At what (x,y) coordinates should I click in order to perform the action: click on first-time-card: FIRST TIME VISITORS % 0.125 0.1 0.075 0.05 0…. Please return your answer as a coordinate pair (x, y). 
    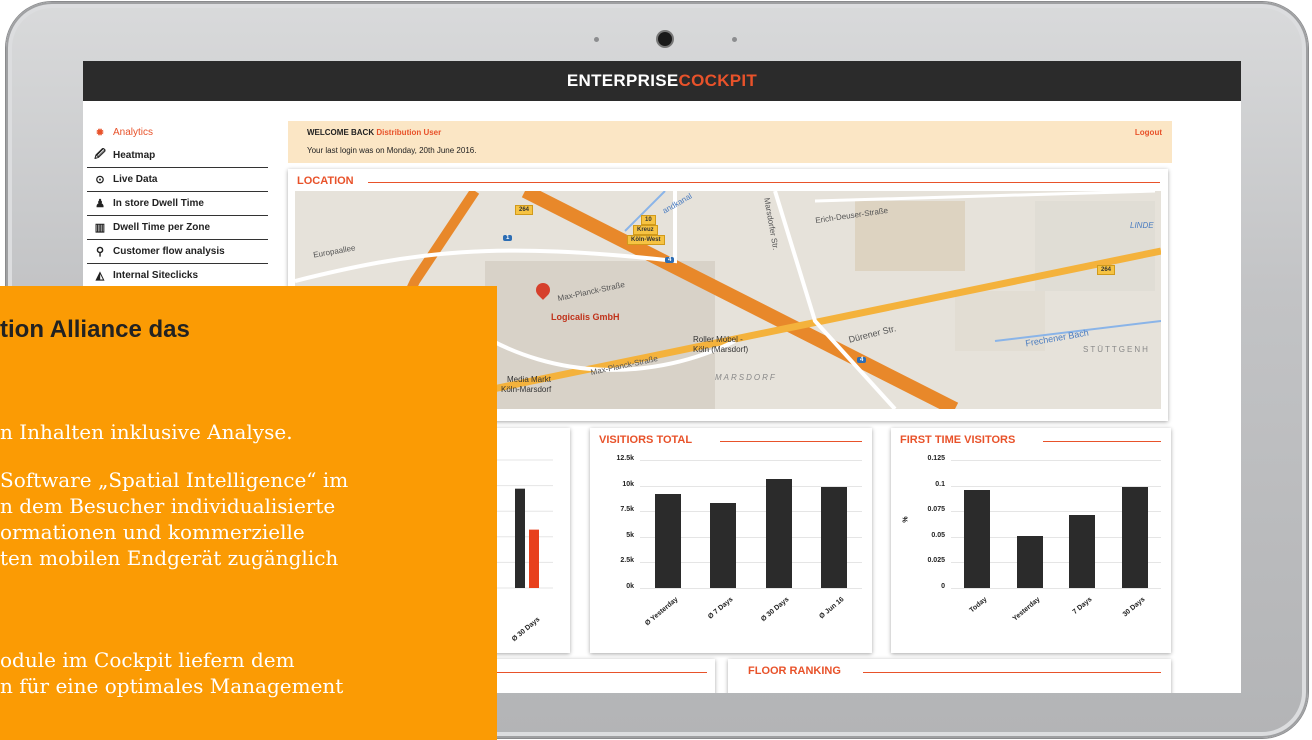
    Looking at the image, I should click on (1031, 540).